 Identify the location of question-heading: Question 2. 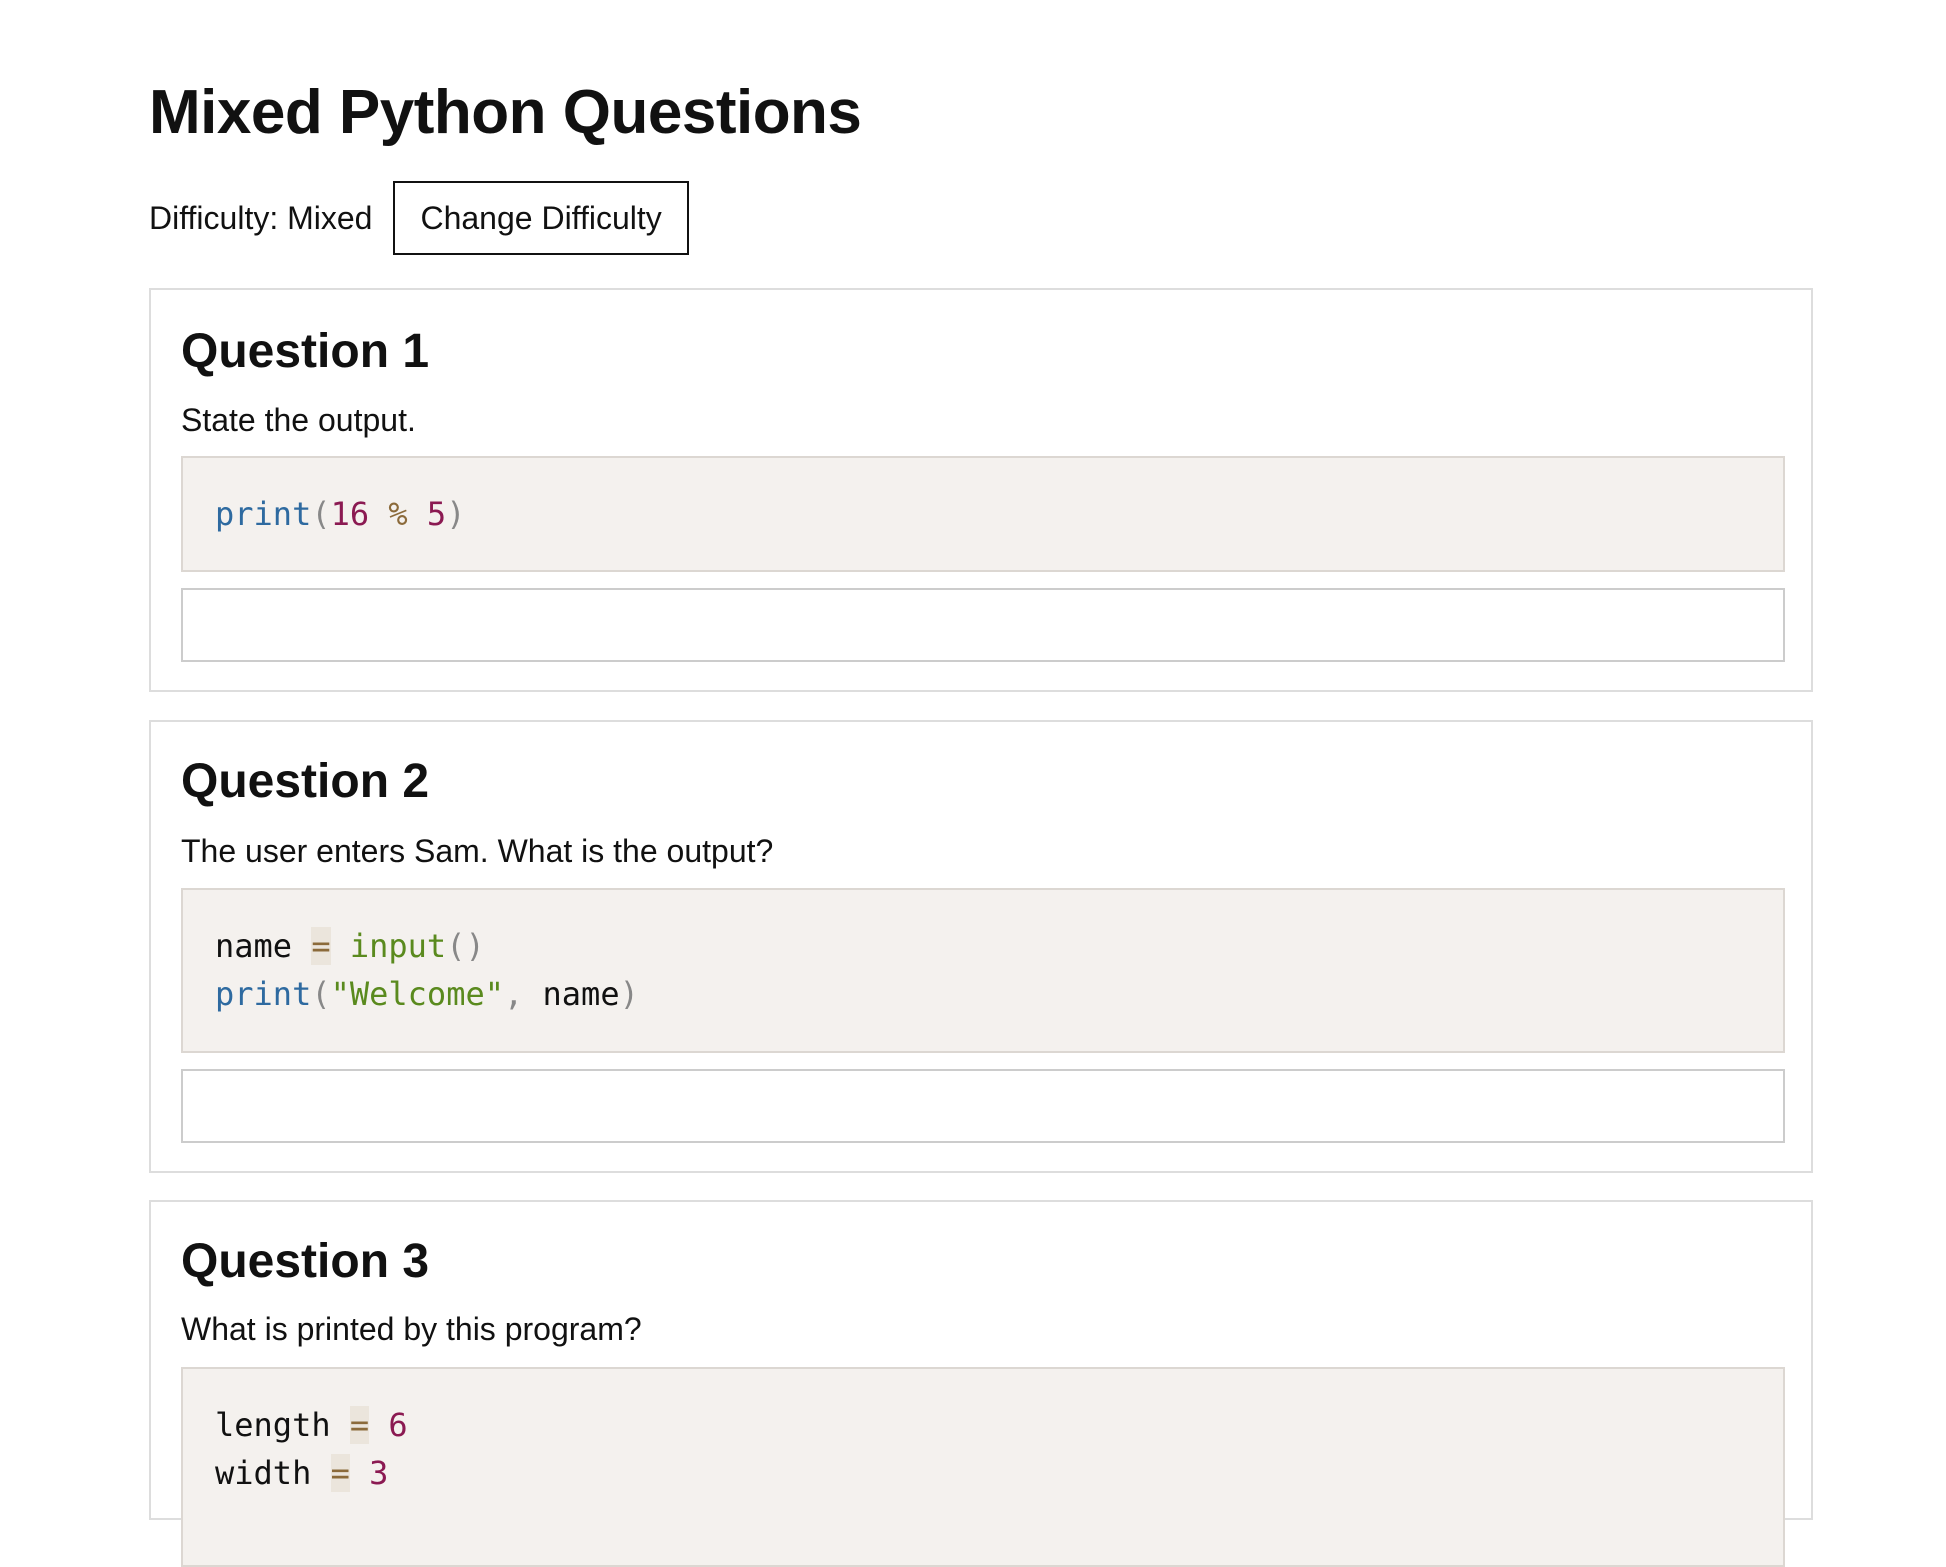
(305, 781).